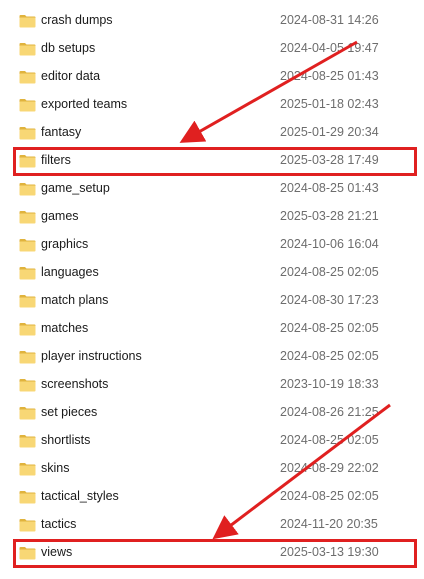 The height and width of the screenshot is (579, 424). Describe the element at coordinates (75, 188) in the screenshot. I see `folder-name: game_setup` at that location.